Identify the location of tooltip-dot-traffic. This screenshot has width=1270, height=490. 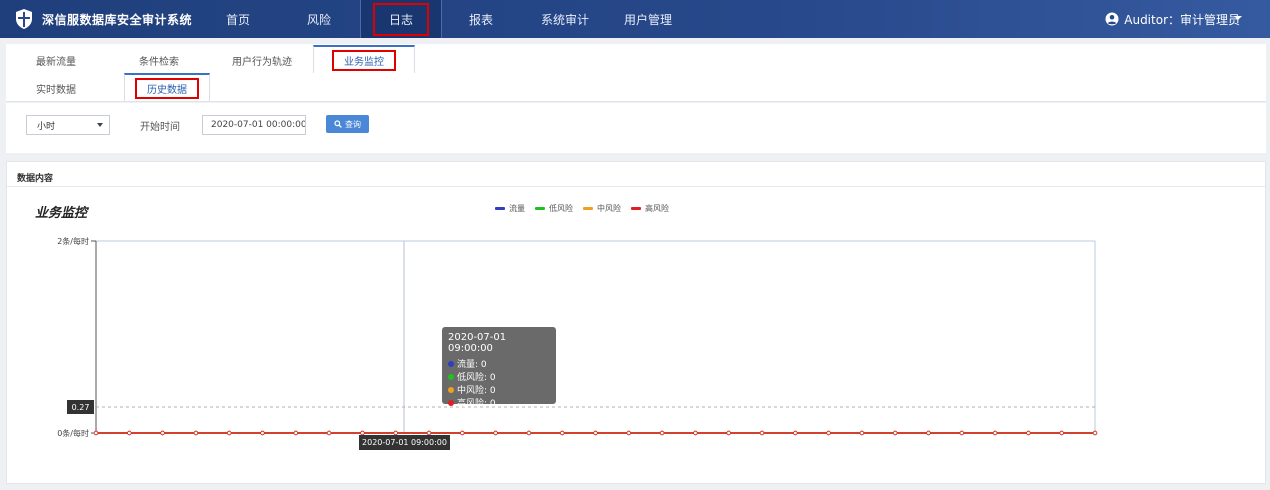
(451, 363).